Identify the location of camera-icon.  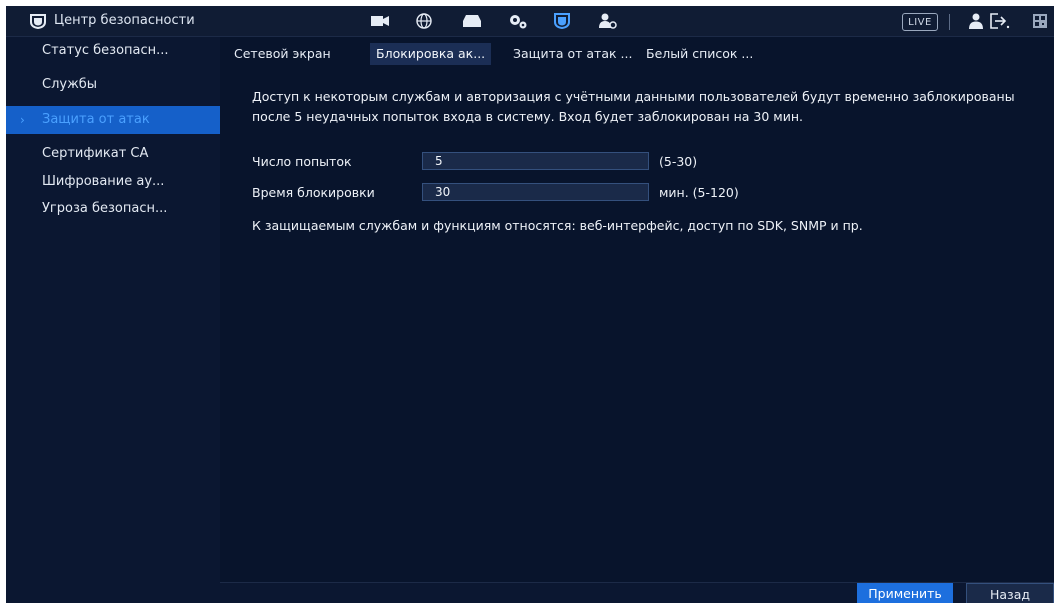
(380, 21).